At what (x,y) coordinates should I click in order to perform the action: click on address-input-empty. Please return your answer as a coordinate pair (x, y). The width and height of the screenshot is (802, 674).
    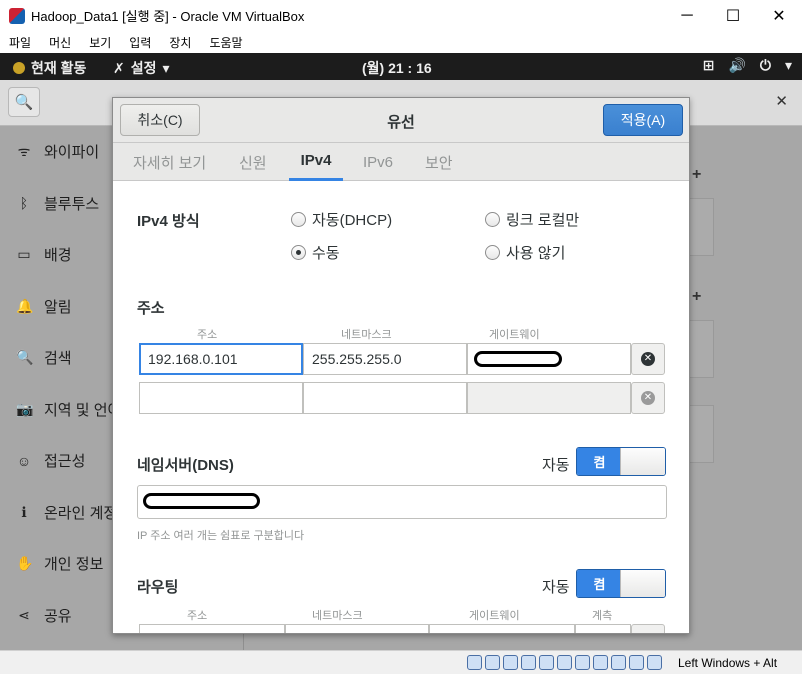
    Looking at the image, I should click on (221, 398).